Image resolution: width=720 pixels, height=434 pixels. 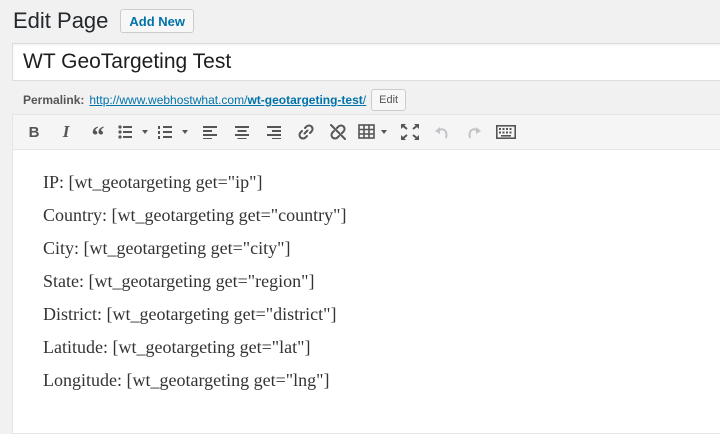 I want to click on italic-icon: I, so click(x=66, y=131).